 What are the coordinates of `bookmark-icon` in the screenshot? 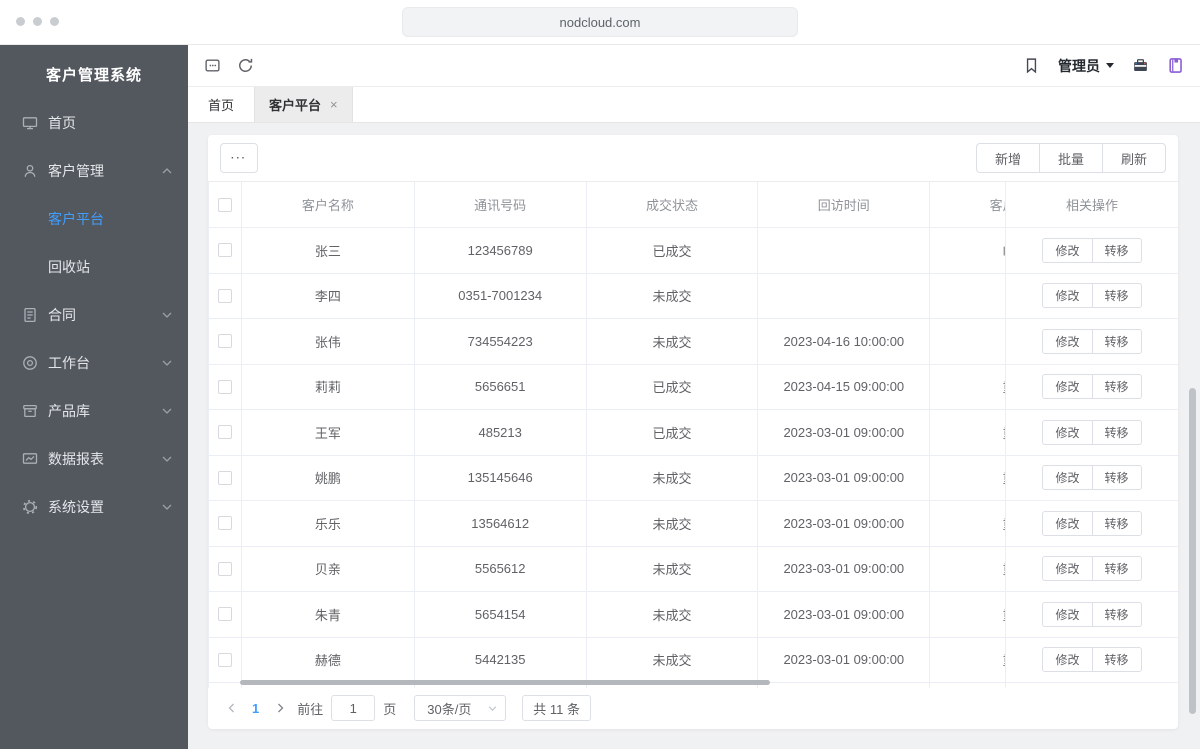 It's located at (1031, 65).